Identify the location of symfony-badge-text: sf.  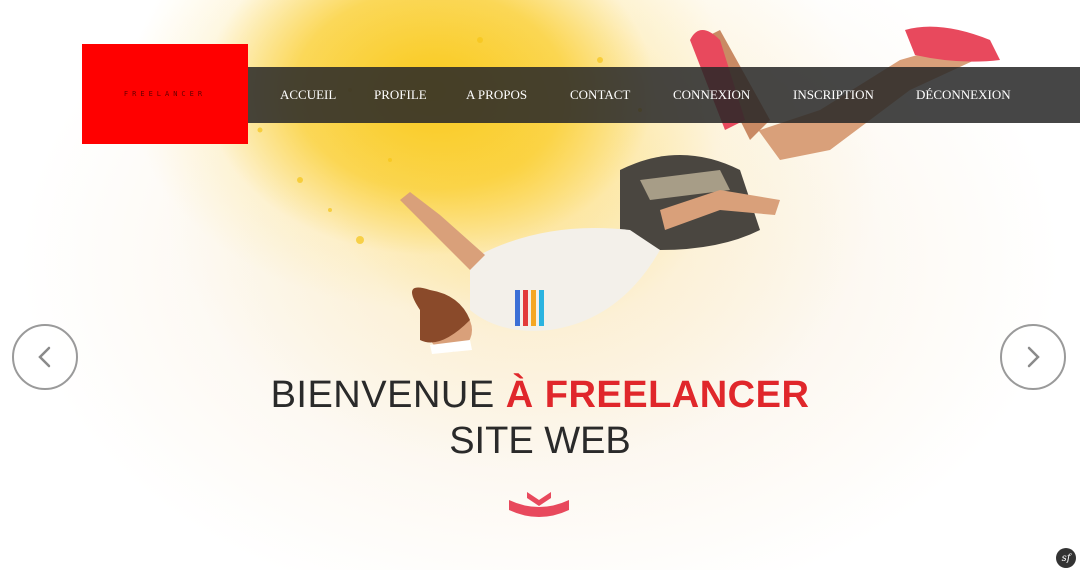
(1066, 558).